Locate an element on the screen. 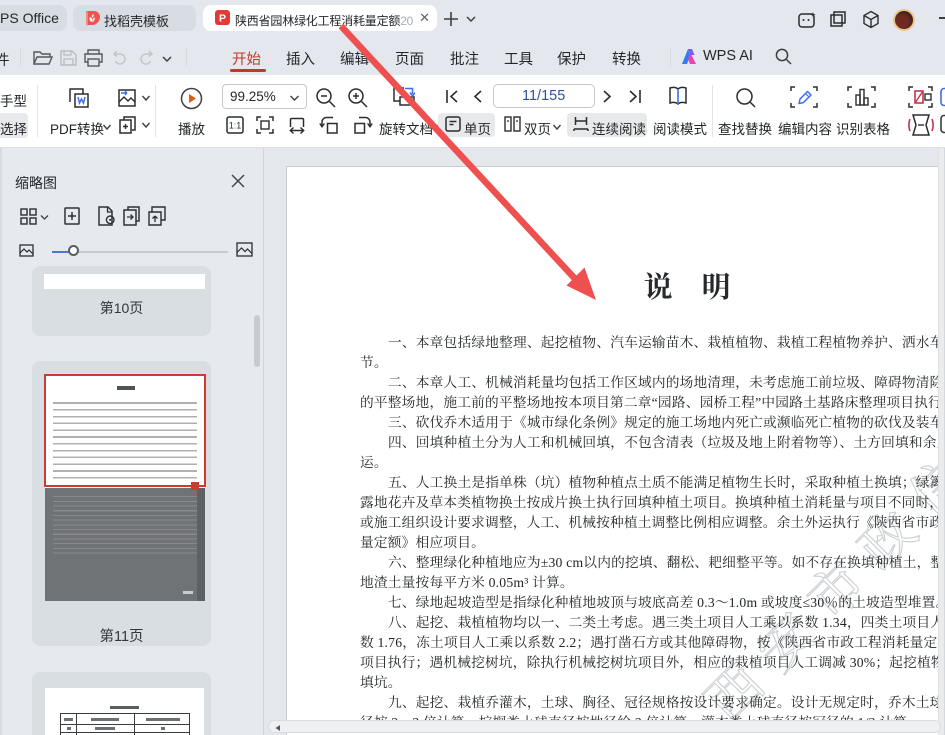 The height and width of the screenshot is (735, 945). svg-text: 1:1 is located at coordinates (235, 126).